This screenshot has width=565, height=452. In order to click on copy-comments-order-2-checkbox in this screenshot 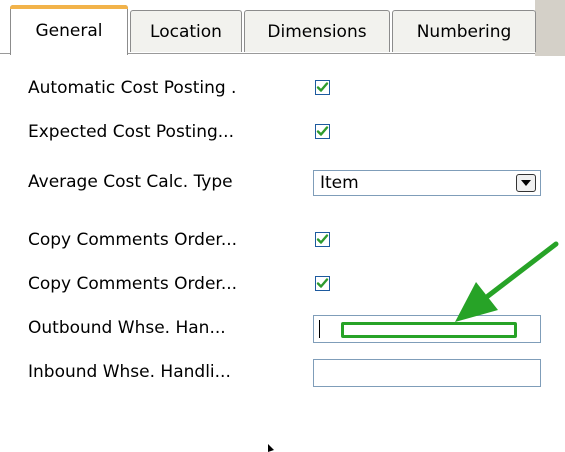, I will do `click(322, 283)`.